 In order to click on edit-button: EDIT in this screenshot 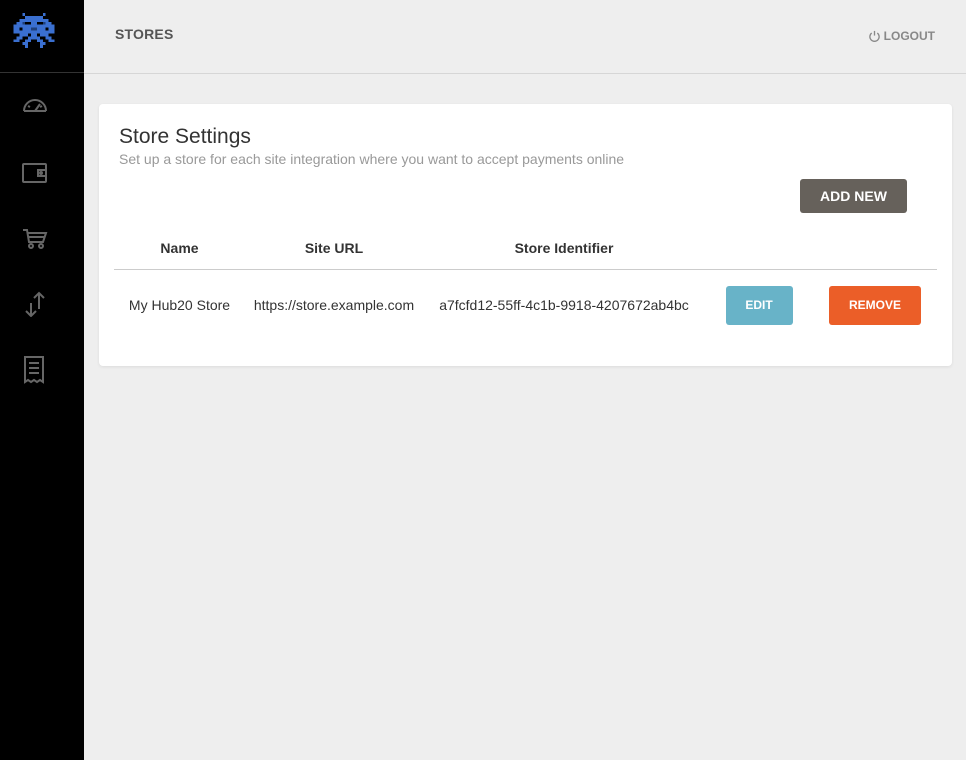, I will do `click(759, 305)`.